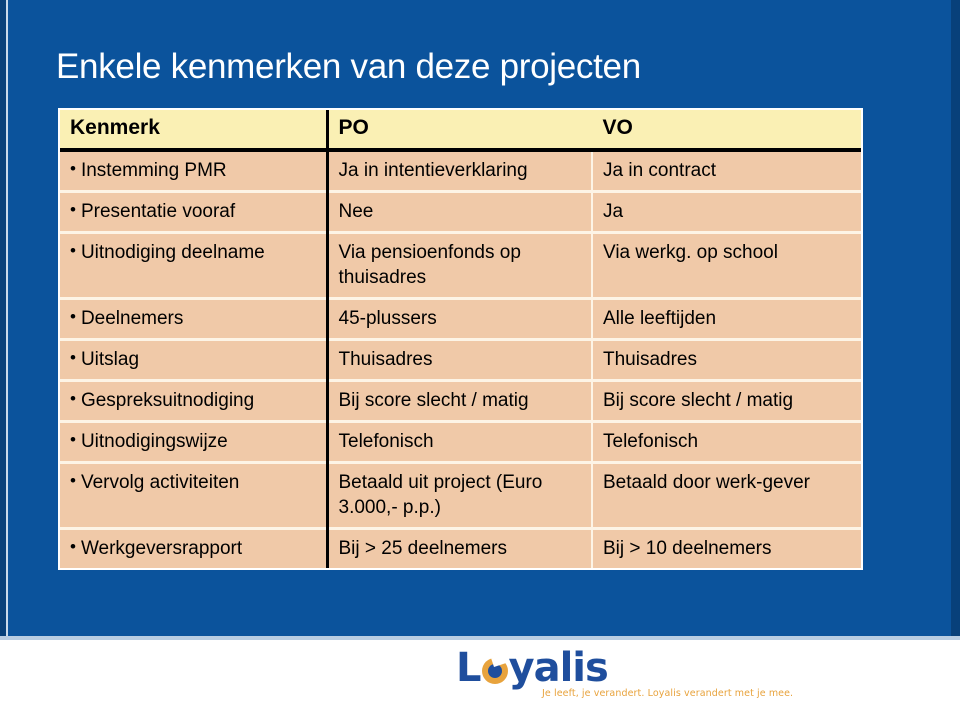  I want to click on cell-po: Via pensioenfonds op thuisadres, so click(458, 265).